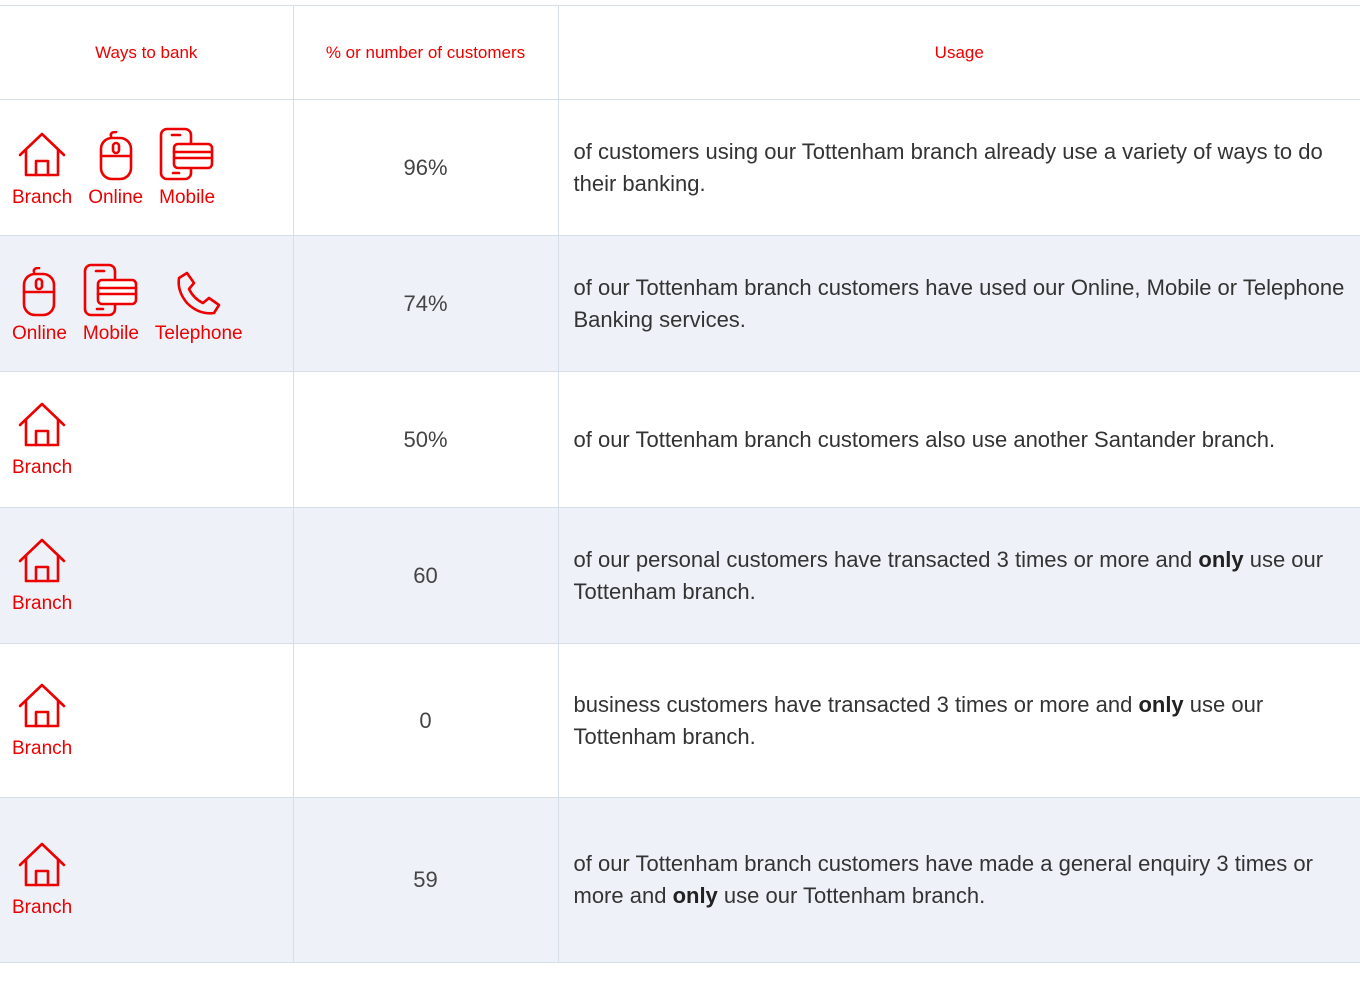  Describe the element at coordinates (426, 52) in the screenshot. I see `header-customer-count: % or number of customers` at that location.